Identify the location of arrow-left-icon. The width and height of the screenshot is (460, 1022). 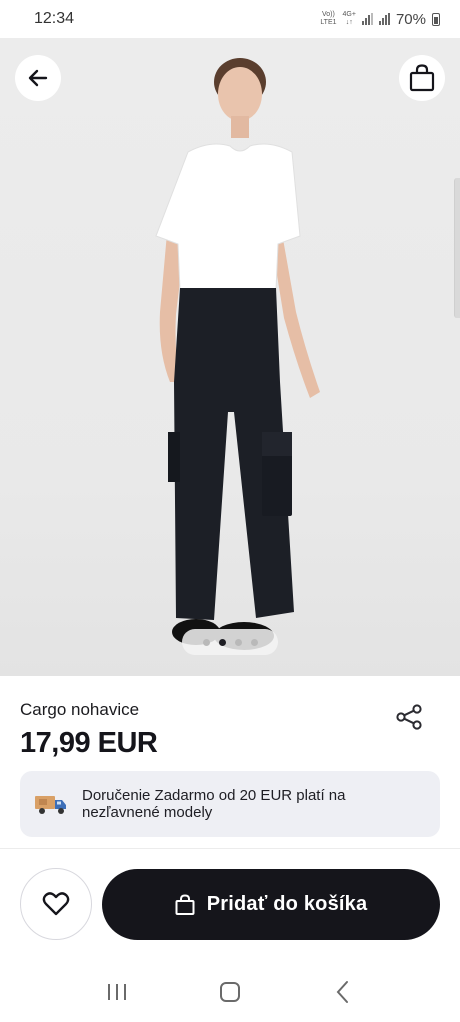
(38, 78).